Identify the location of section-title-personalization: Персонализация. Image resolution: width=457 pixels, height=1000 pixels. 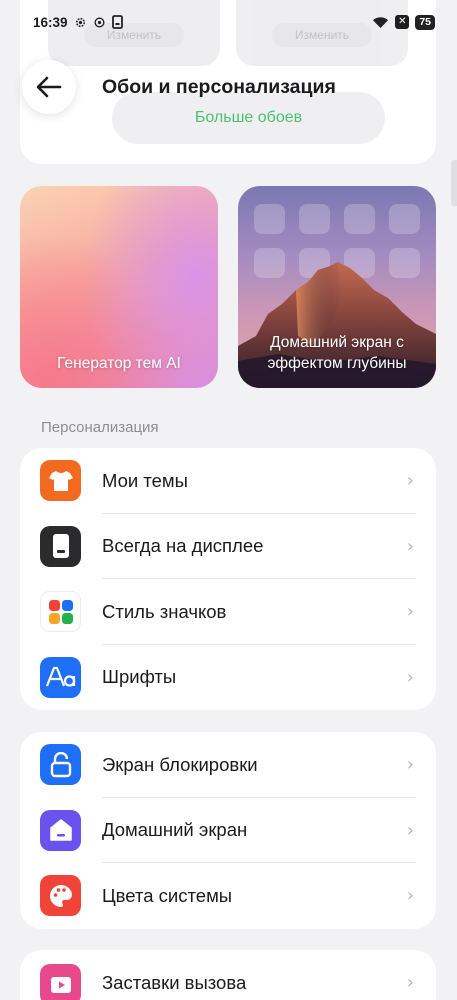
(100, 427).